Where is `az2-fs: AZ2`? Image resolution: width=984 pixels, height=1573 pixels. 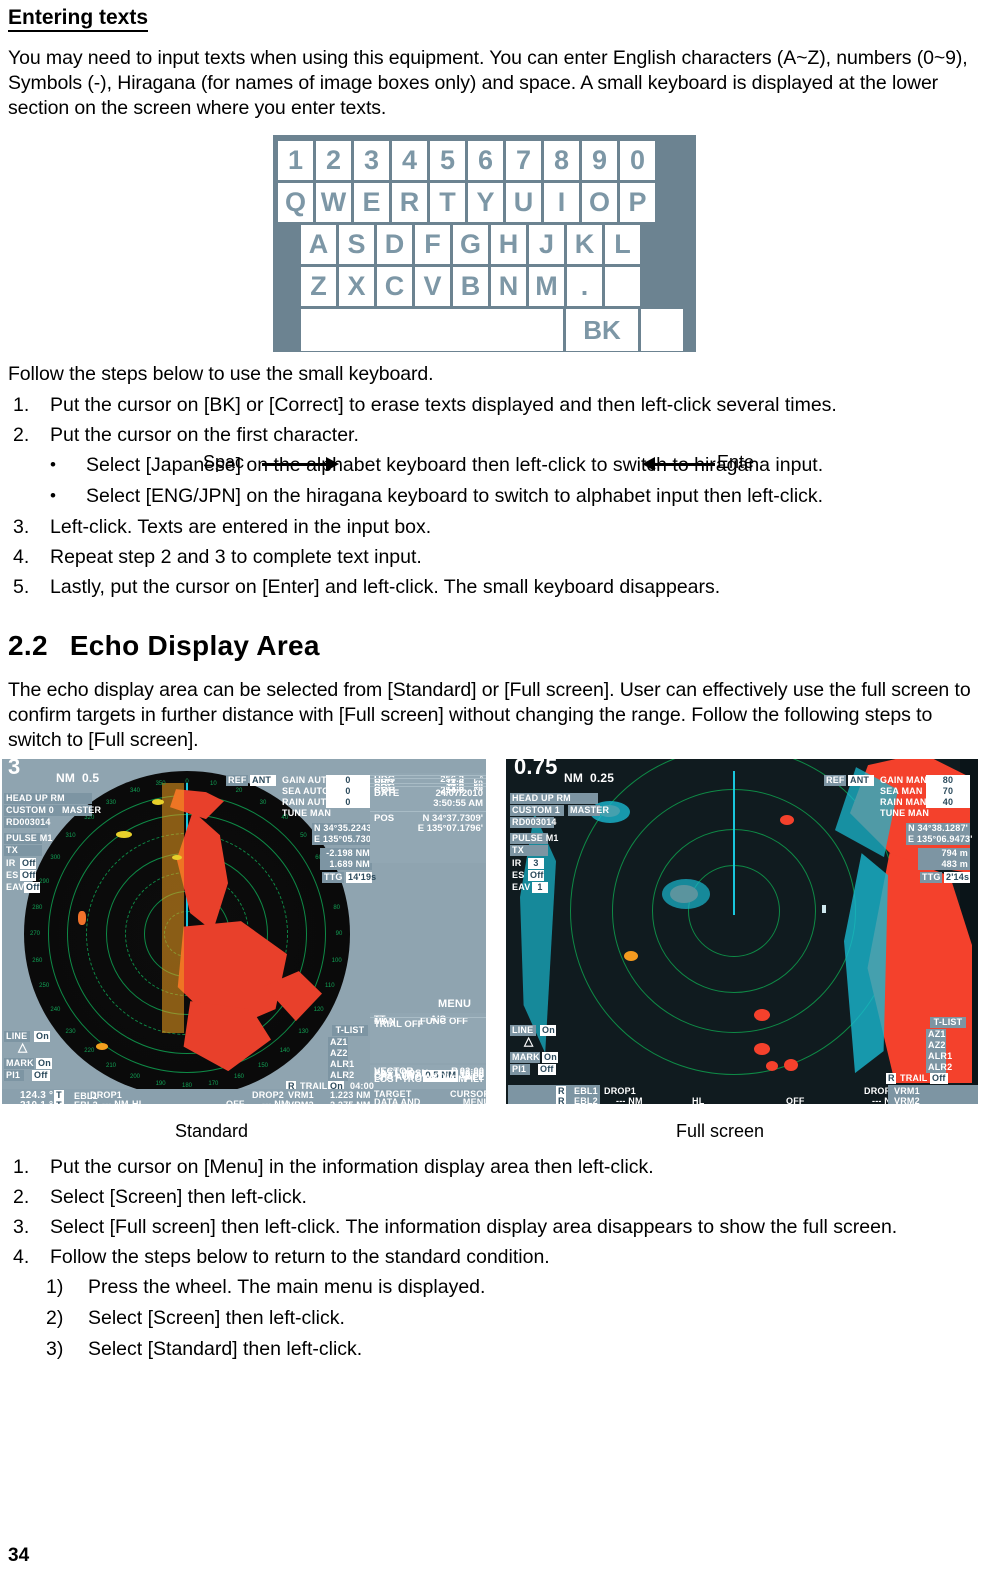 az2-fs: AZ2 is located at coordinates (936, 1046).